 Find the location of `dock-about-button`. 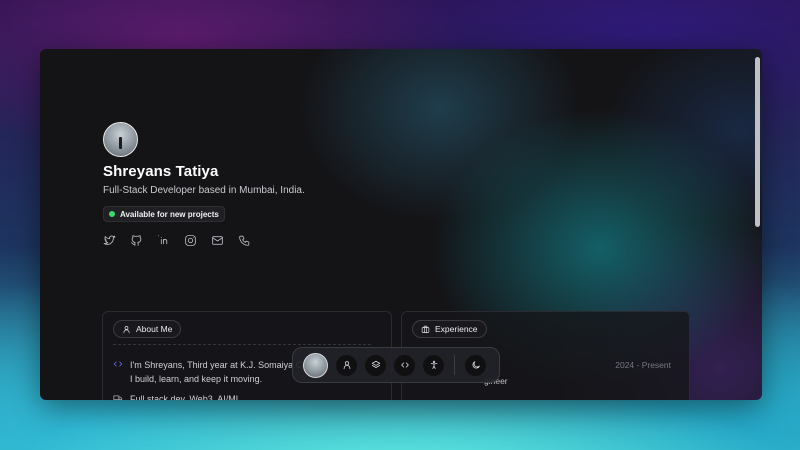

dock-about-button is located at coordinates (346, 365).